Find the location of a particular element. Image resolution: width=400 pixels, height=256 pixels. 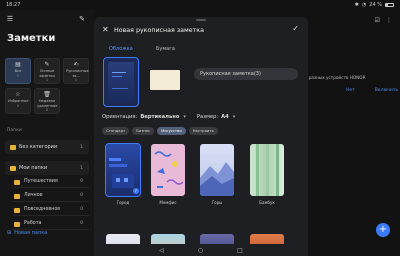

drag-handle is located at coordinates (201, 20).